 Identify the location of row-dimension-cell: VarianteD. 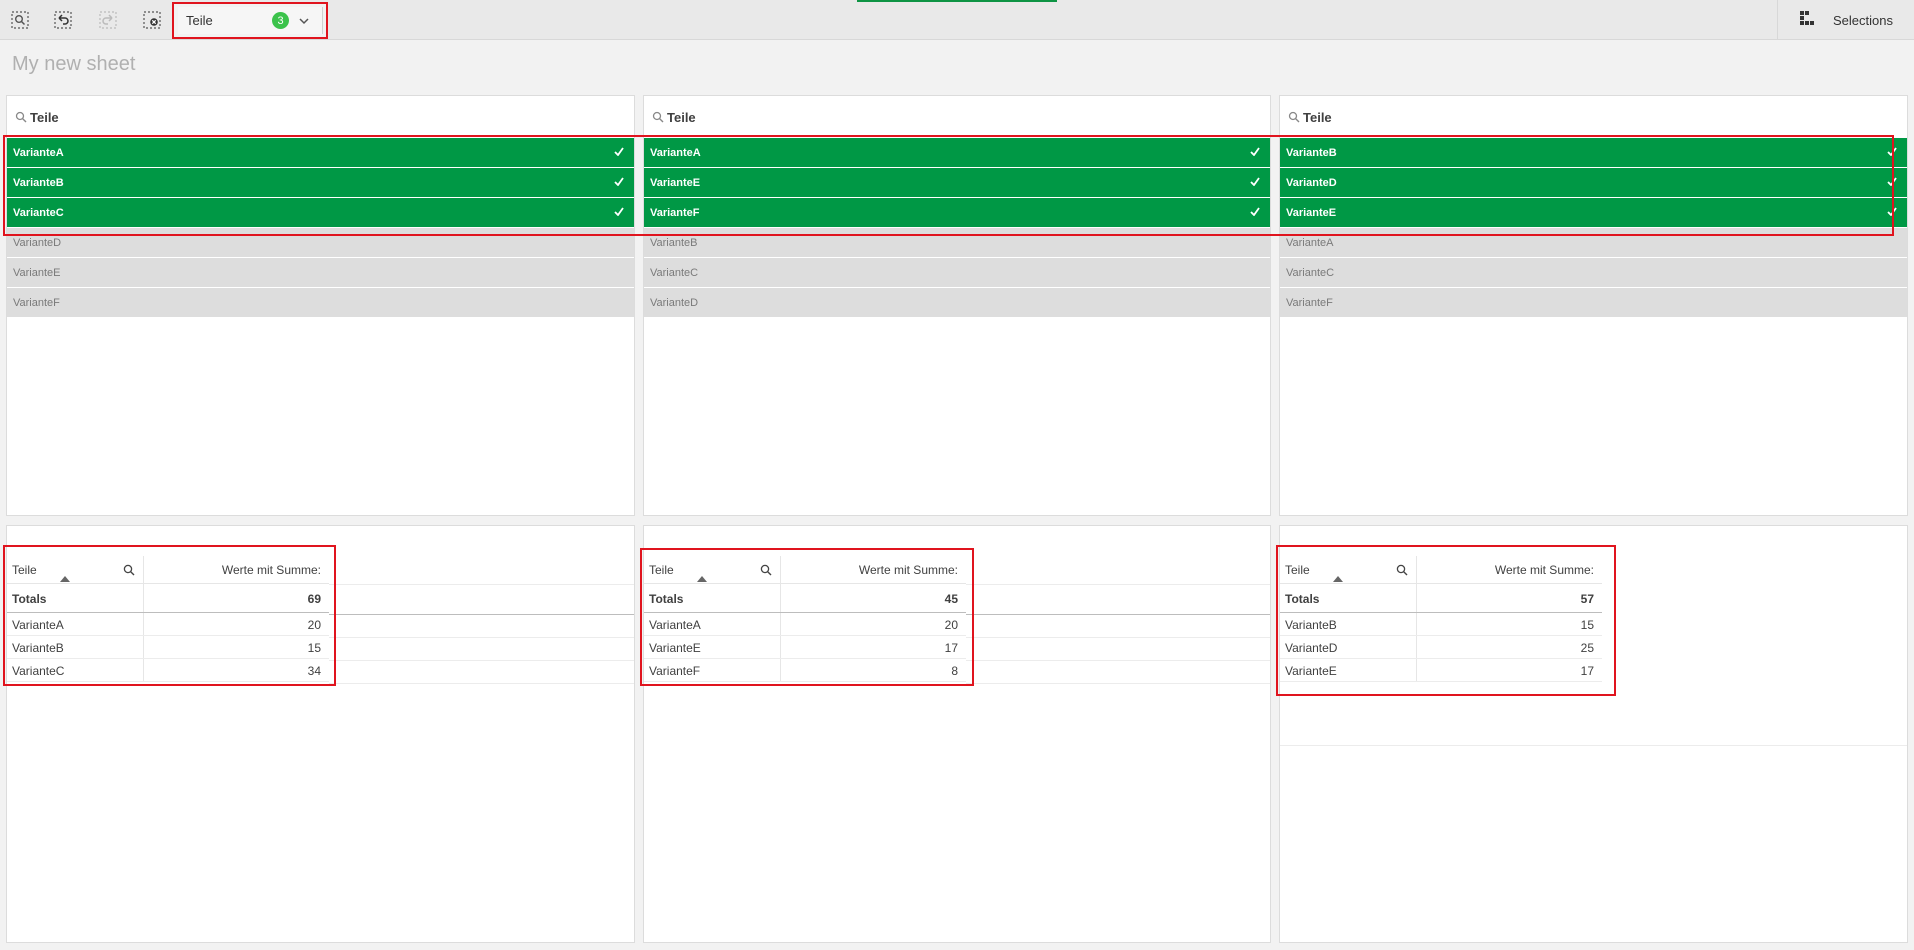
(1311, 648).